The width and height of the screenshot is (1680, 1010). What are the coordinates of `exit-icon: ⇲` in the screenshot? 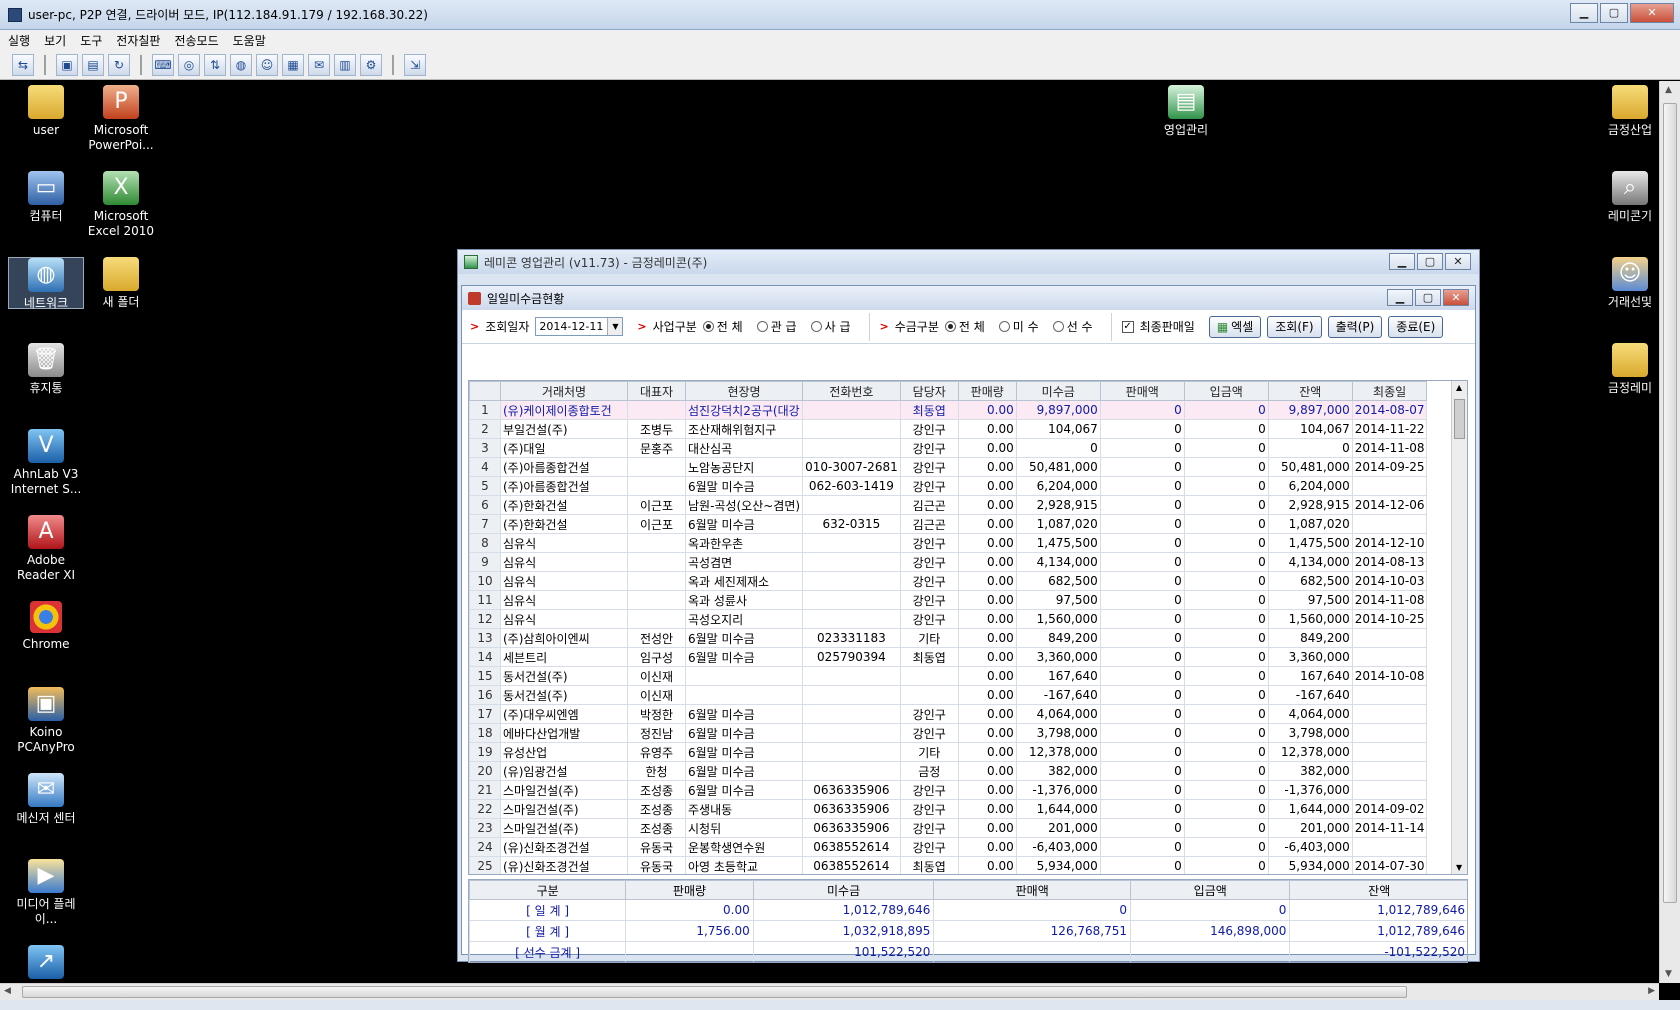 It's located at (415, 64).